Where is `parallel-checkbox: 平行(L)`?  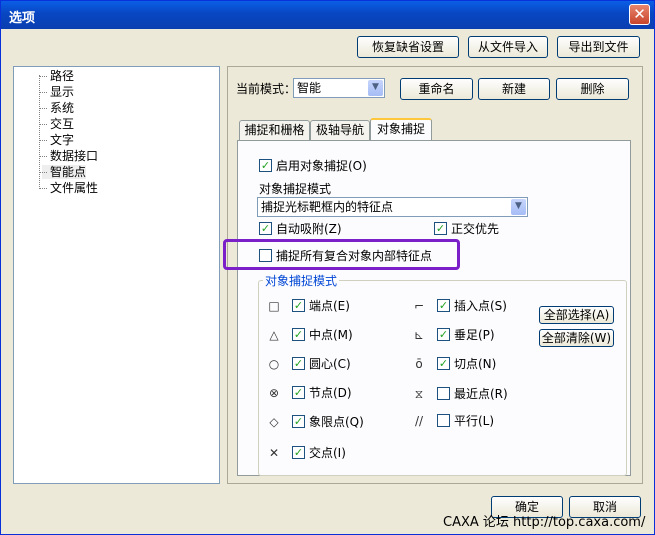
parallel-checkbox: 平行(L) is located at coordinates (465, 422).